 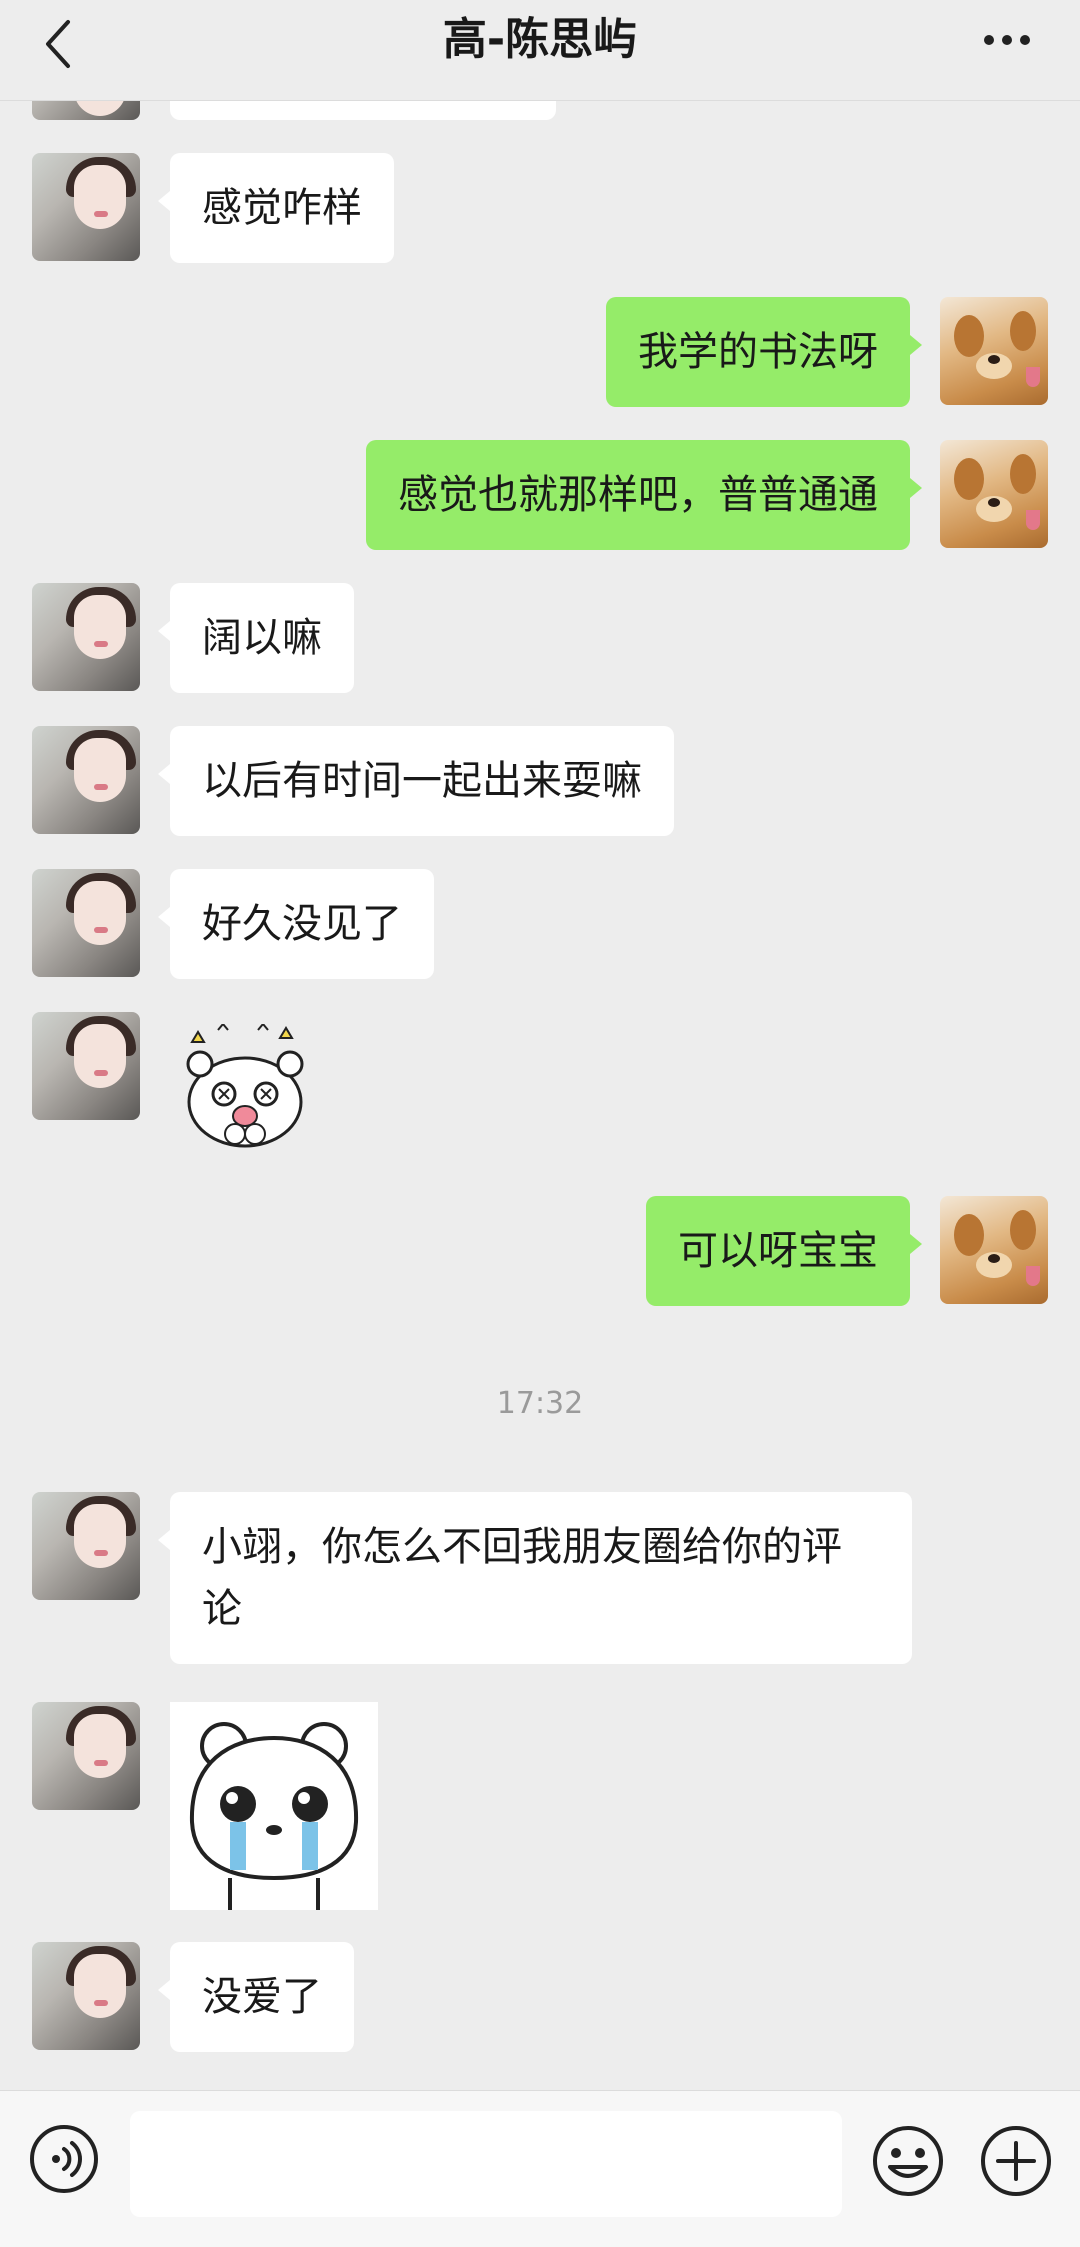 I want to click on plus-icon, so click(x=1016, y=2161).